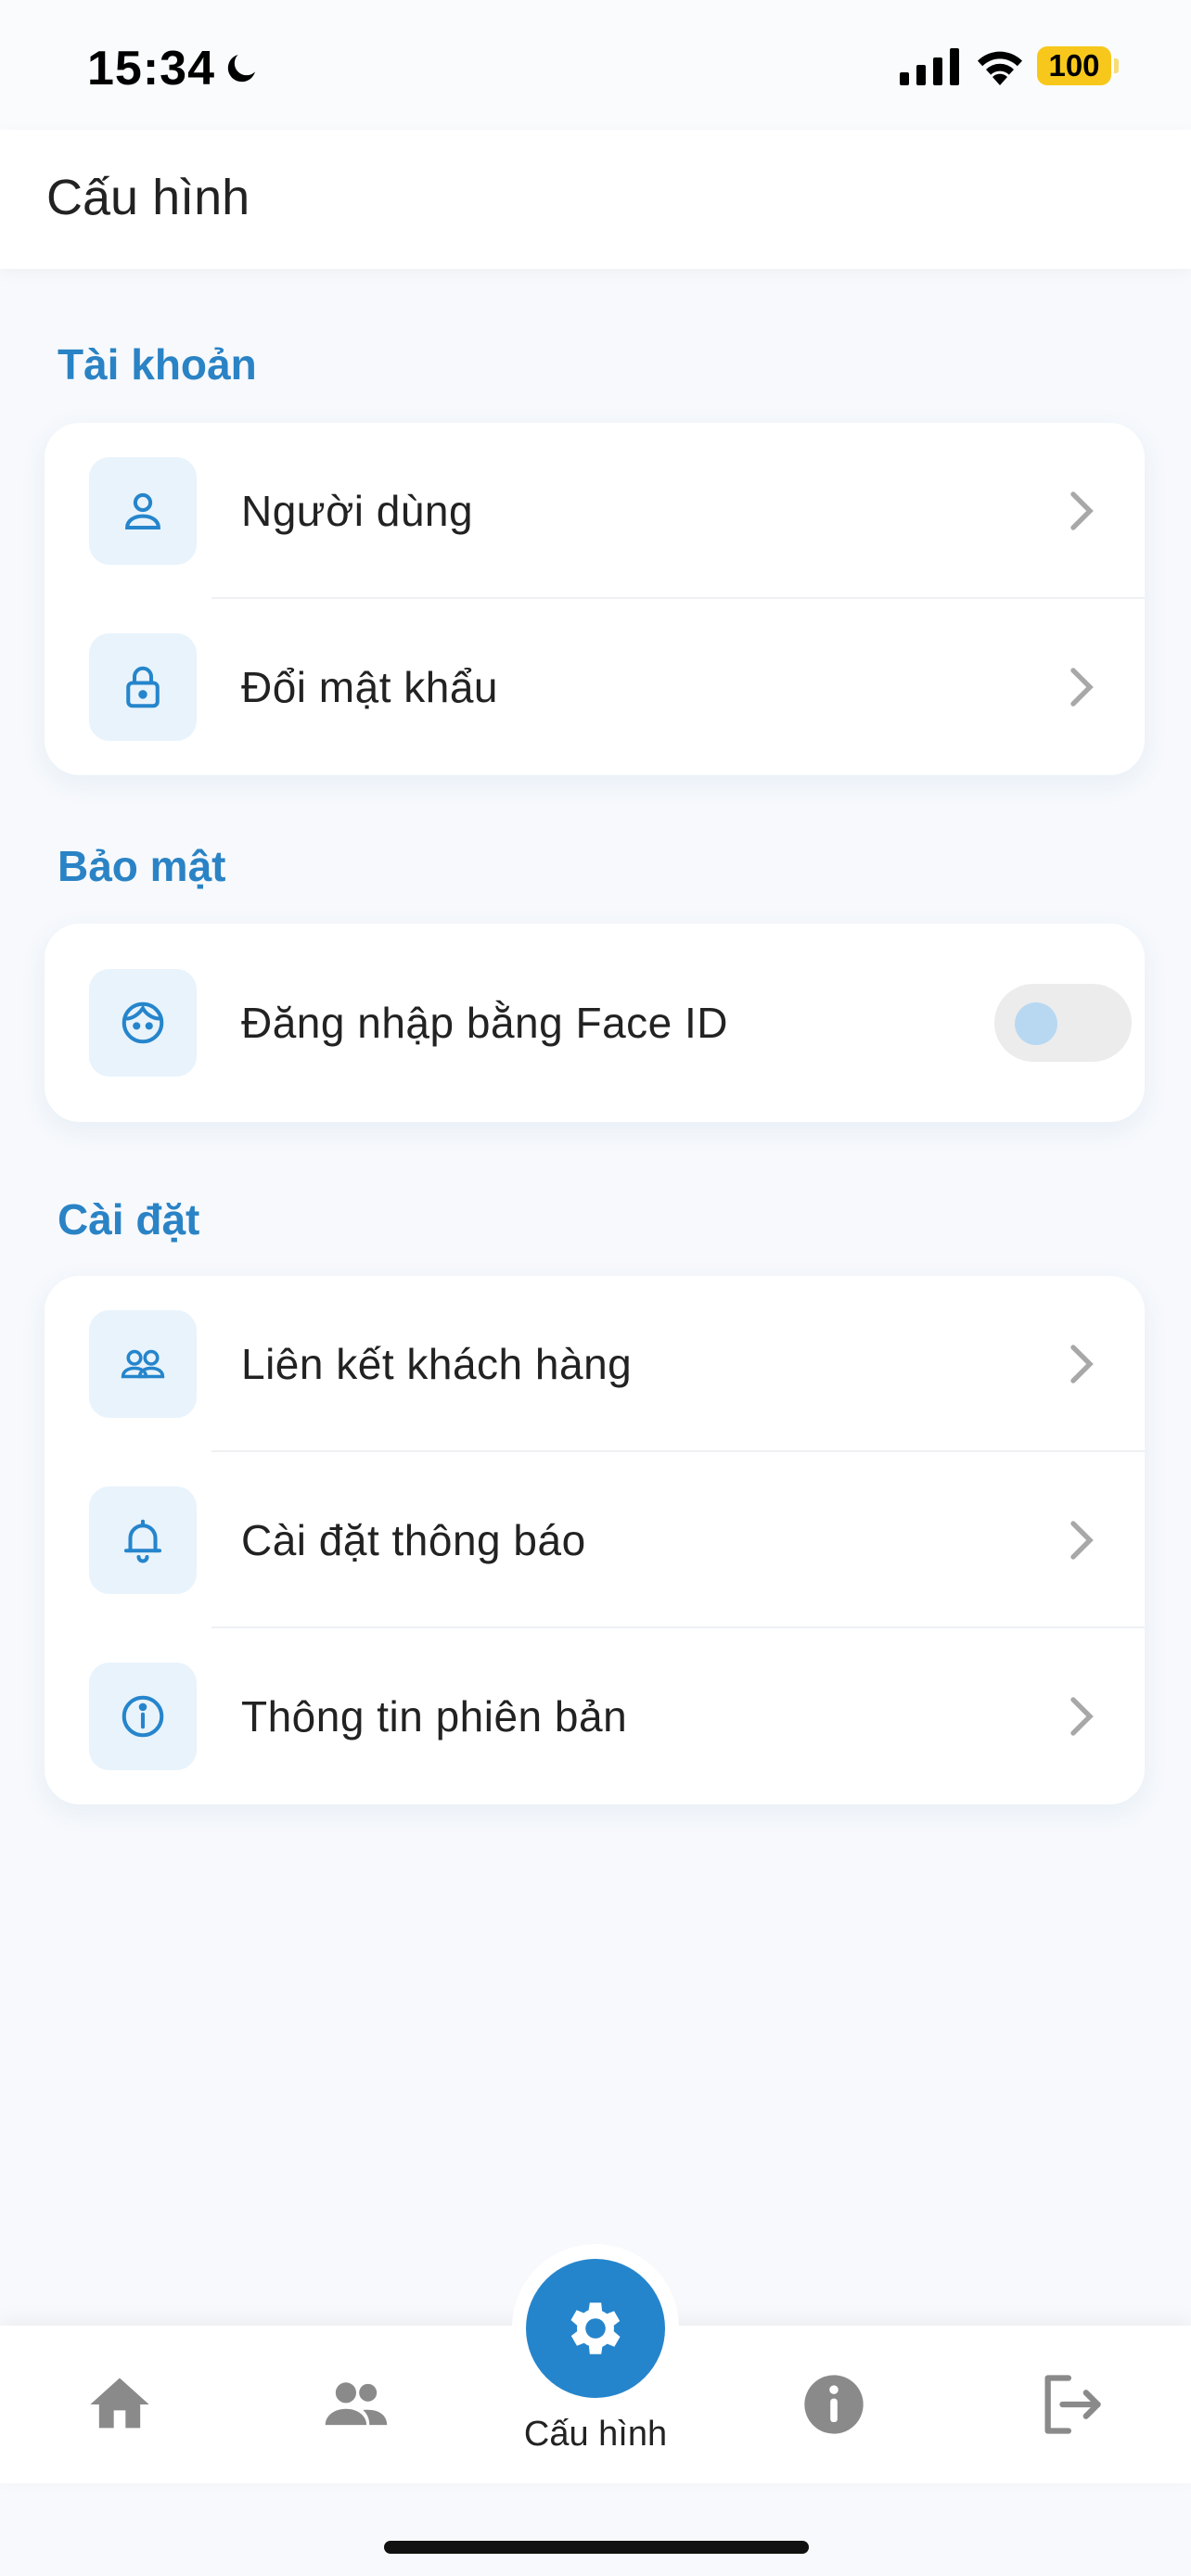 This screenshot has width=1191, height=2576. Describe the element at coordinates (143, 1023) in the screenshot. I see `face-id-icon` at that location.